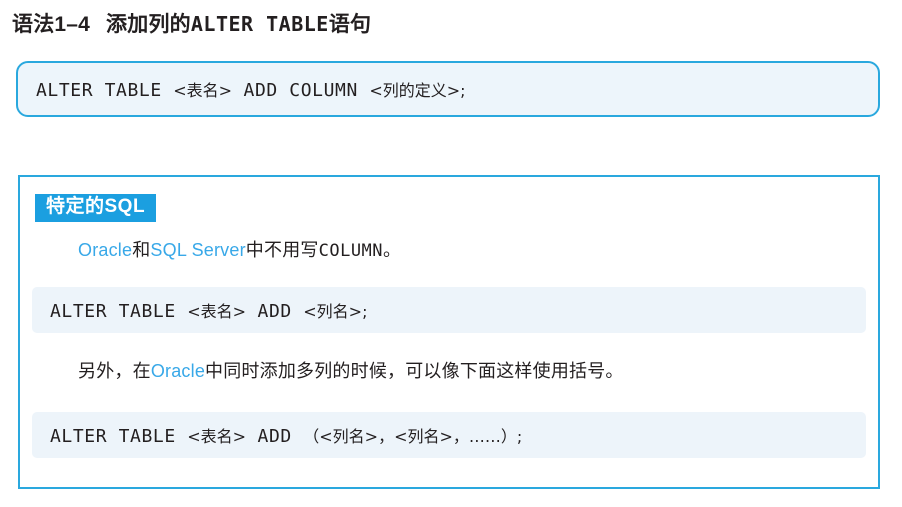  I want to click on syntax-placeholder-column-def: <列的定义>, so click(415, 90).